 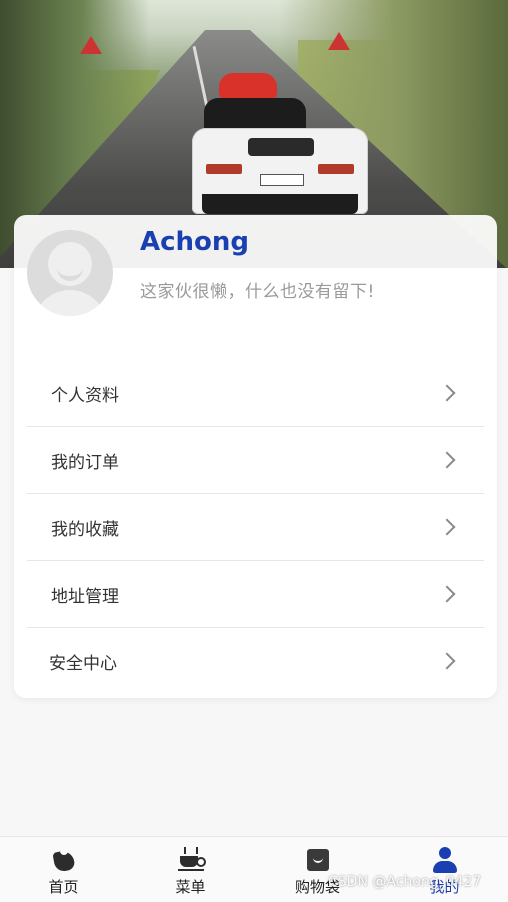 What do you see at coordinates (255, 661) in the screenshot?
I see `menu-item-security: 安全中心` at bounding box center [255, 661].